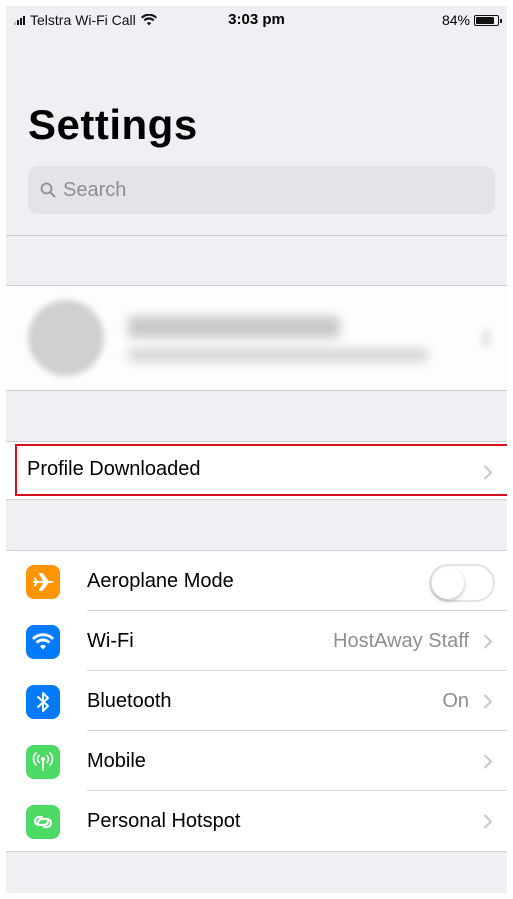  What do you see at coordinates (401, 641) in the screenshot?
I see `wifi-network-value: HostAway Staff` at bounding box center [401, 641].